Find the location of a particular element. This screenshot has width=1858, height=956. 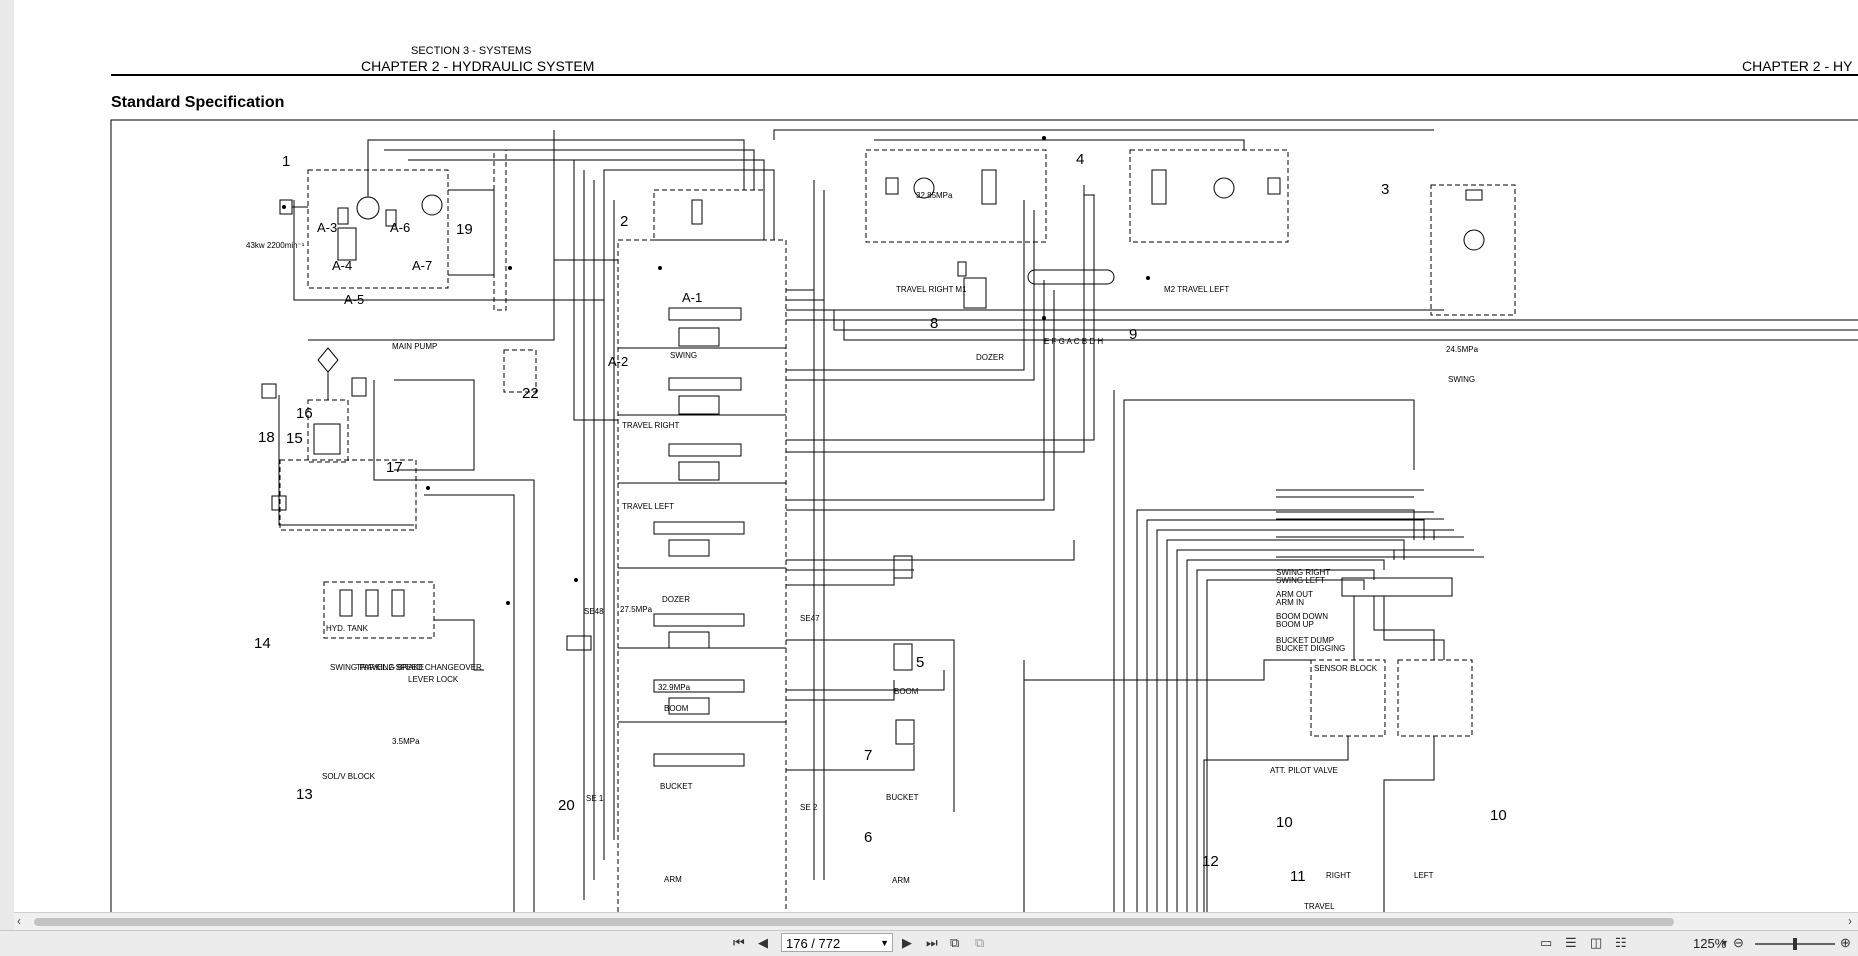

scroll-left-icon: ‹ is located at coordinates (19, 921).